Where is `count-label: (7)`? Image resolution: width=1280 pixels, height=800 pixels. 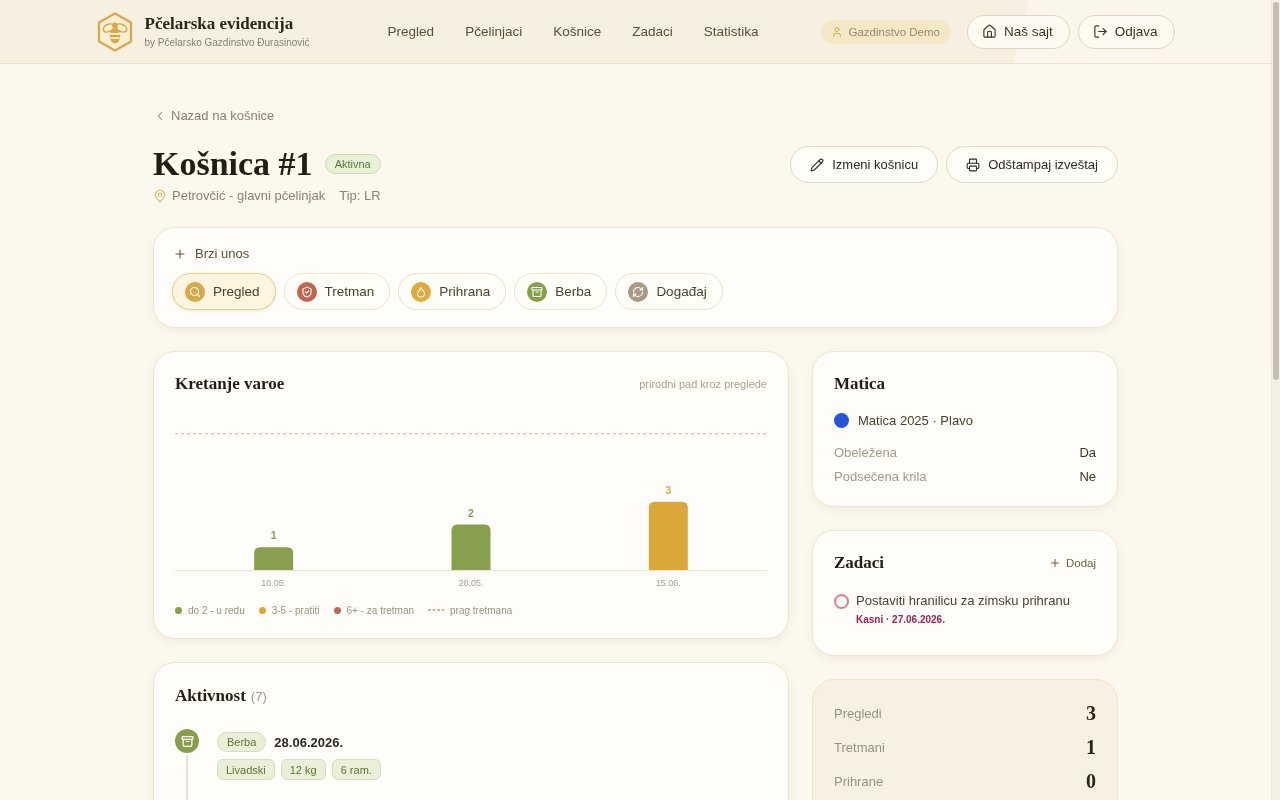
count-label: (7) is located at coordinates (258, 696).